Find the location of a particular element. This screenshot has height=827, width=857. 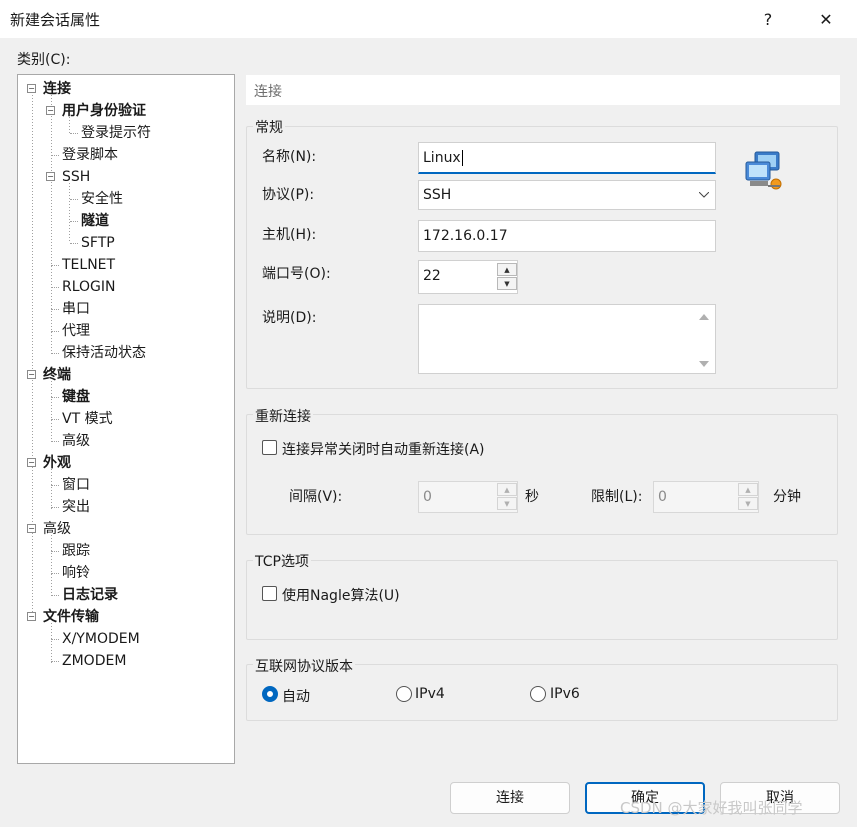

tree-item: SFTP is located at coordinates (98, 243).